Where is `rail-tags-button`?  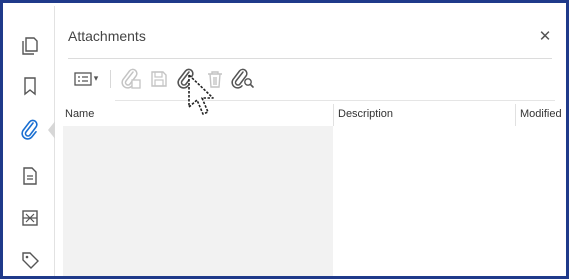
rail-tags-button is located at coordinates (30, 260).